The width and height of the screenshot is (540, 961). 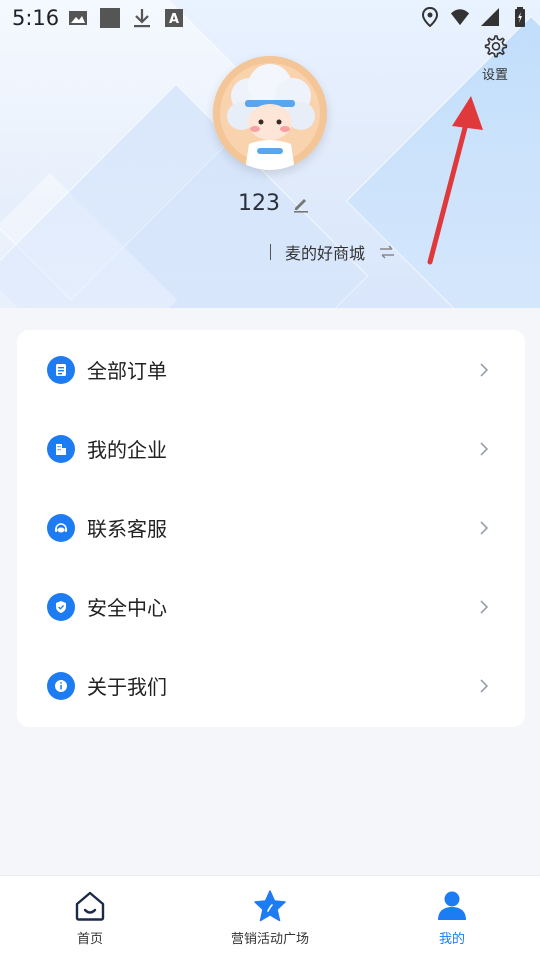 I want to click on menu-item-all-orders: 全部订单, so click(x=271, y=369).